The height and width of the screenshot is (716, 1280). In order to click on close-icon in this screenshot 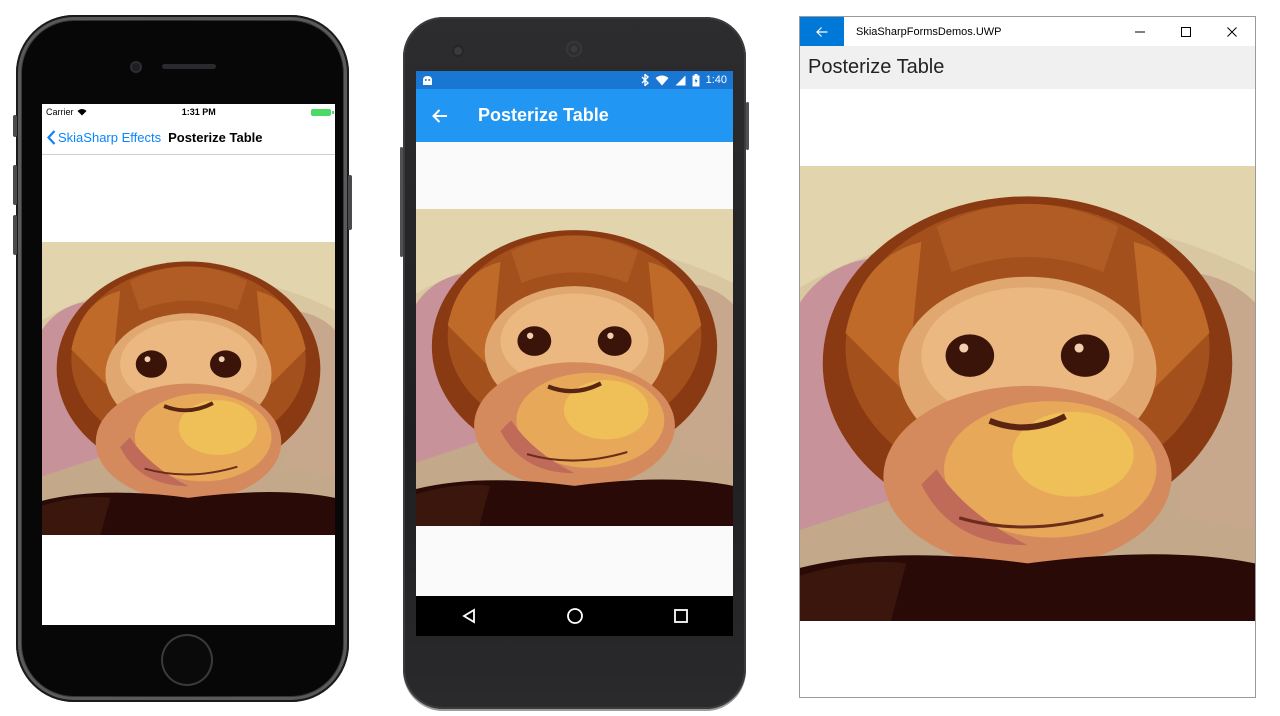, I will do `click(1232, 31)`.